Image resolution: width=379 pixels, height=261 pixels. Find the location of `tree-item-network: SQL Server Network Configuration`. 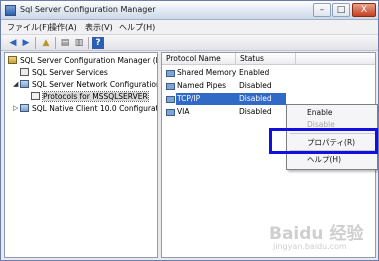

tree-item-network: SQL Server Network Configuration is located at coordinates (89, 84).